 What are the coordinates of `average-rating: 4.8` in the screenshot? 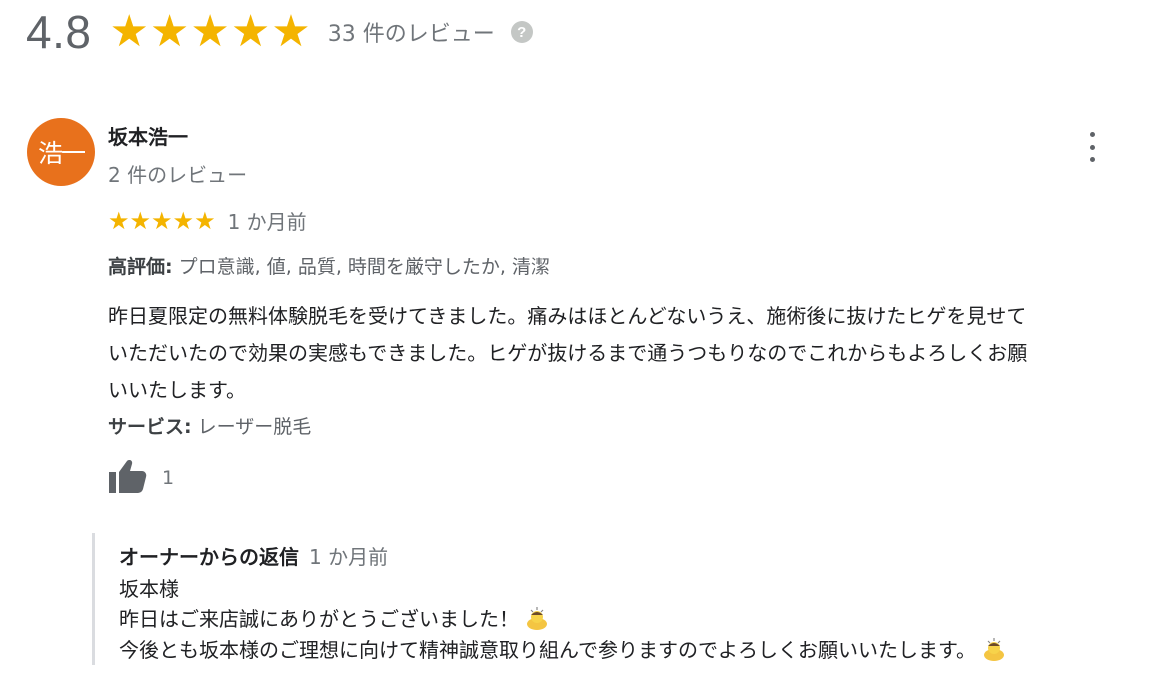 It's located at (59, 32).